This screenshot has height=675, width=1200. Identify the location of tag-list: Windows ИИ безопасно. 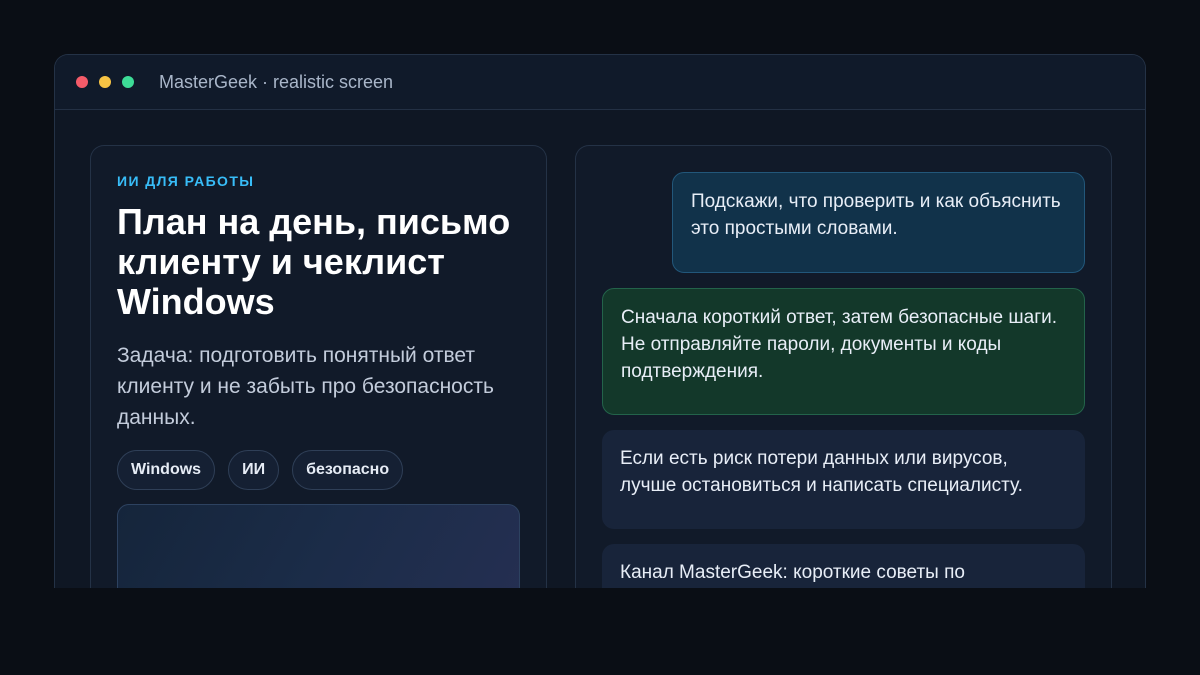
(318, 470).